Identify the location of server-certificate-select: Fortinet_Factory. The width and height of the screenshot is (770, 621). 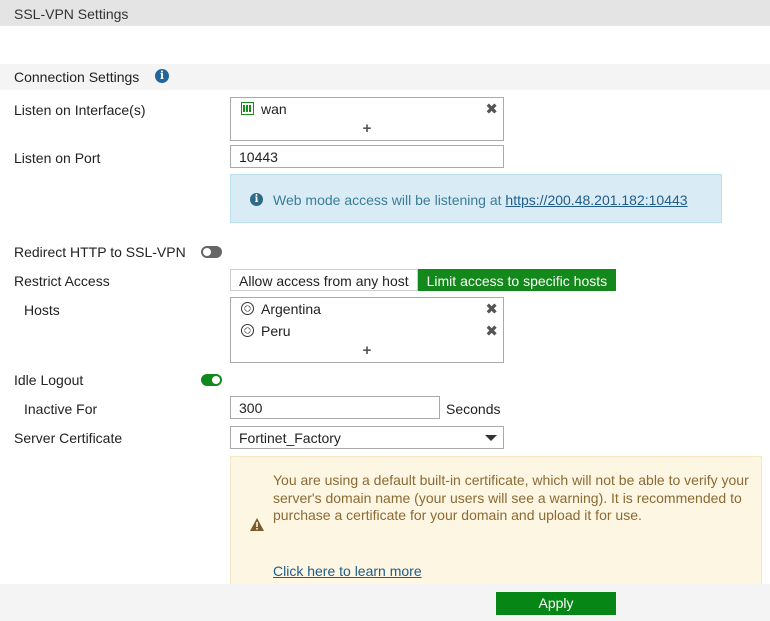
(367, 437).